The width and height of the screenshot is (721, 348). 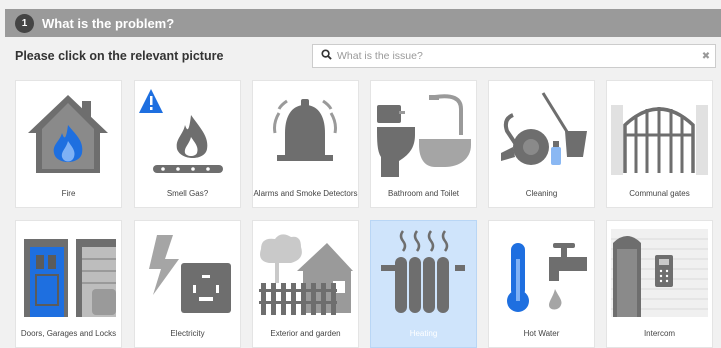 I want to click on tile-electricity: Electricity, so click(x=187, y=284).